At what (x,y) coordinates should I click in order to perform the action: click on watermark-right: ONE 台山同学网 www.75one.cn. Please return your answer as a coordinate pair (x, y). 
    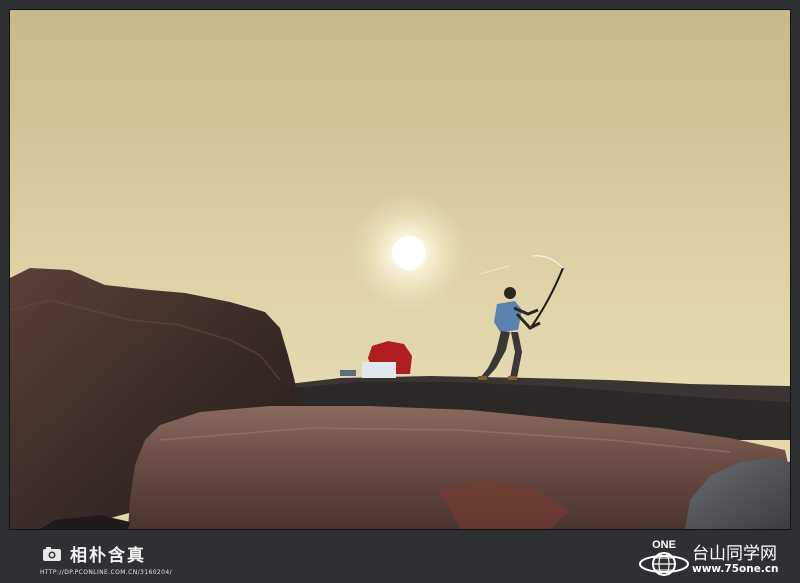
    Looking at the image, I should click on (718, 557).